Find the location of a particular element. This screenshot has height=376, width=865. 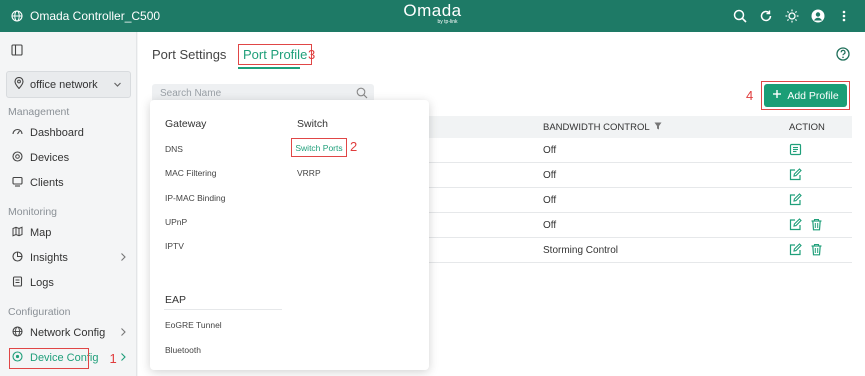

step-marker-2: 2 is located at coordinates (354, 146).